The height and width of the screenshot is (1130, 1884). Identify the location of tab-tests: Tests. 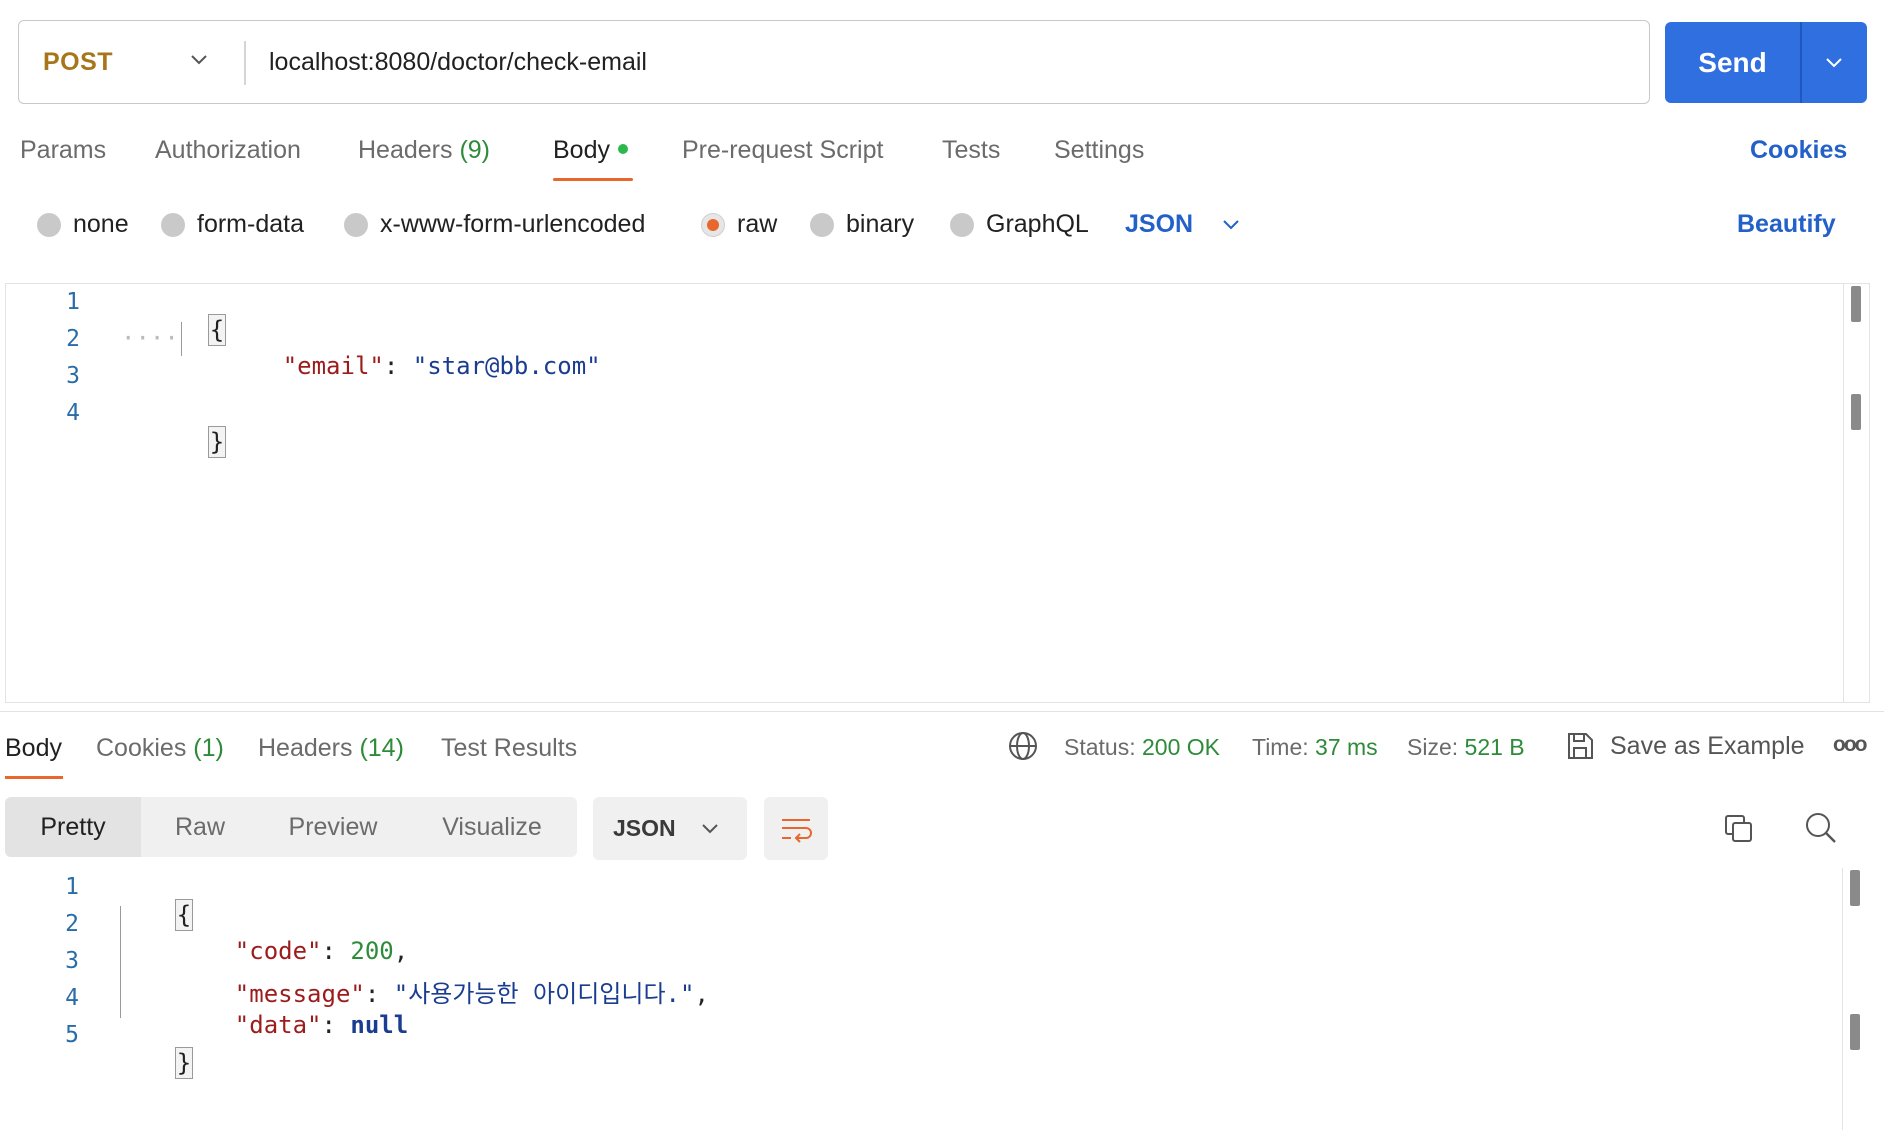
(971, 150).